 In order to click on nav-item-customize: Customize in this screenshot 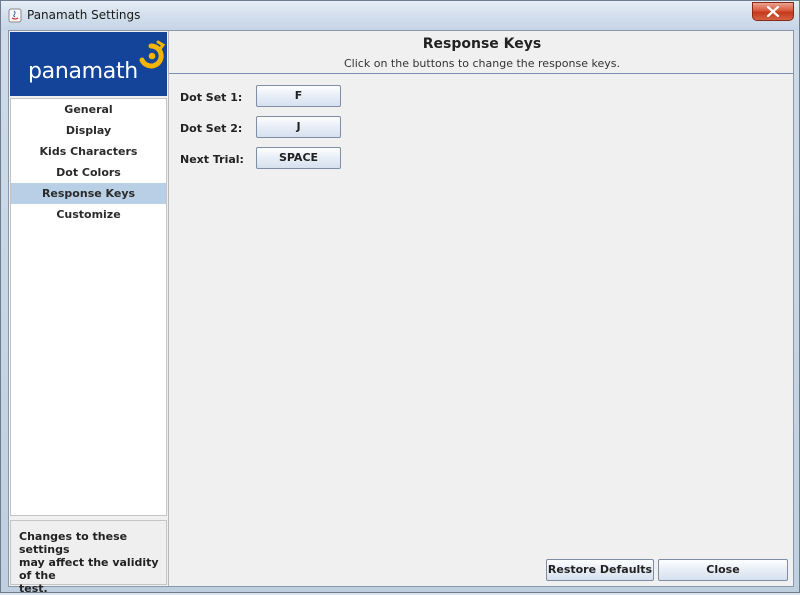, I will do `click(88, 214)`.